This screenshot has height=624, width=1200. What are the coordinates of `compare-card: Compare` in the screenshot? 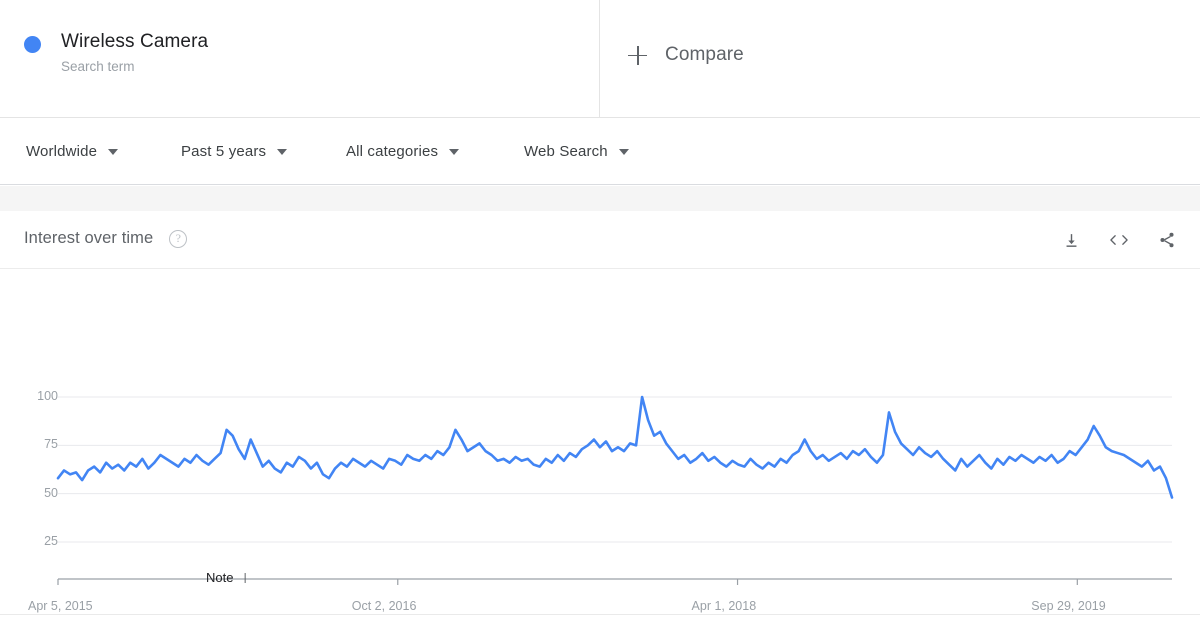 It's located at (900, 58).